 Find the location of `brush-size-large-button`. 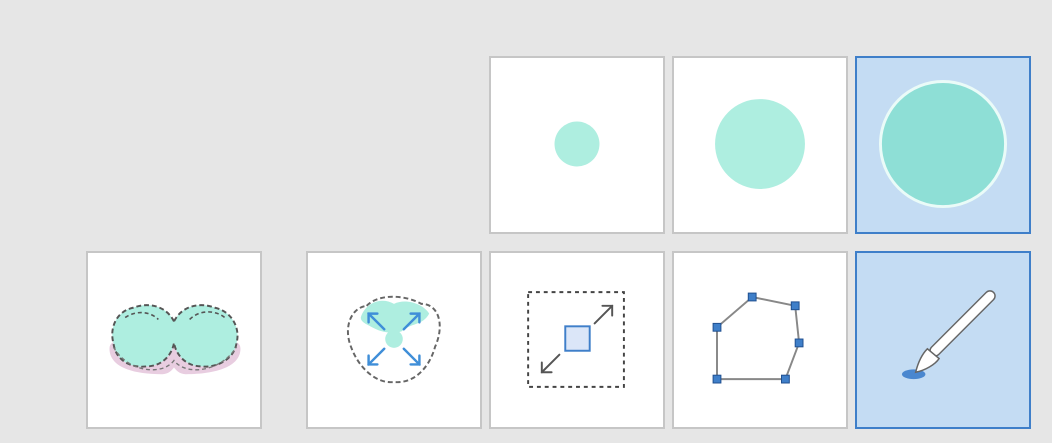

brush-size-large-button is located at coordinates (943, 145).